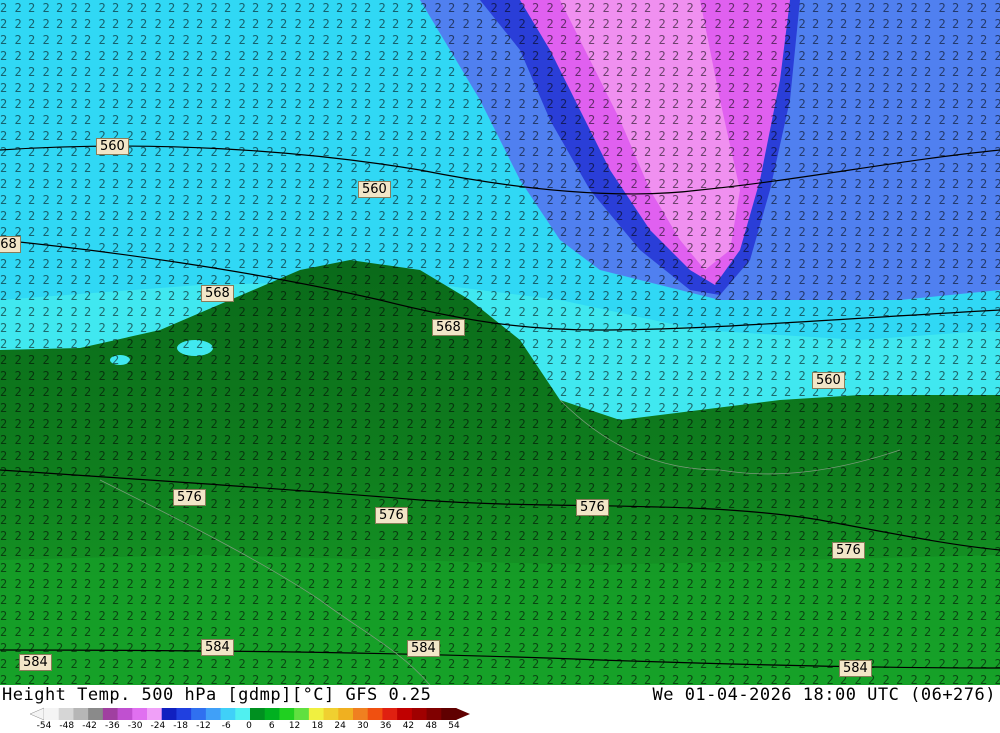 The height and width of the screenshot is (733, 1000). Describe the element at coordinates (44, 726) in the screenshot. I see `scale-tick-label: -54` at that location.